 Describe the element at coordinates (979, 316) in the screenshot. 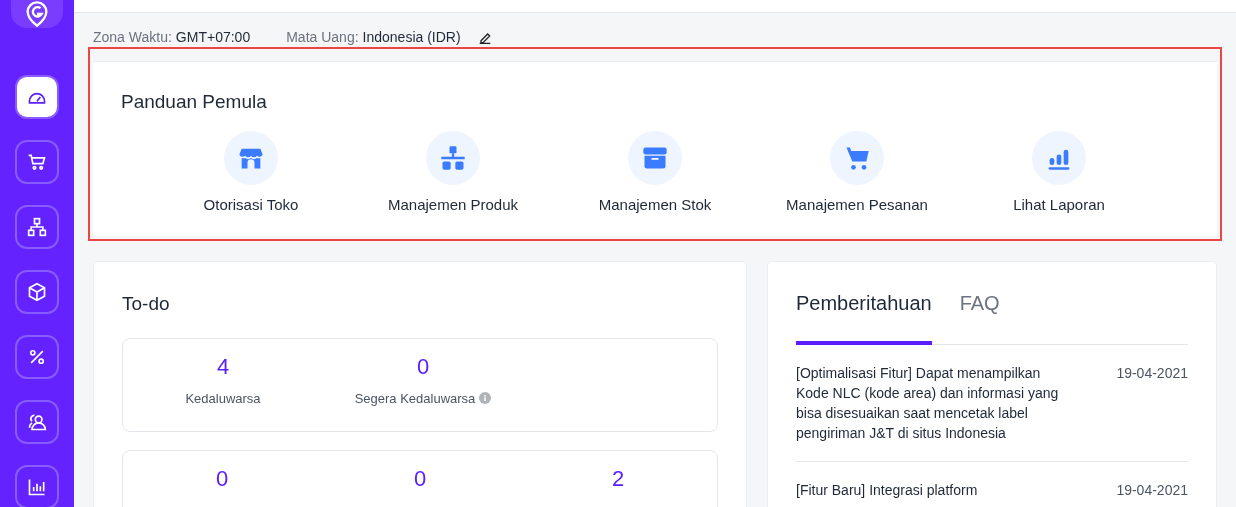

I see `tab: FAQ` at that location.